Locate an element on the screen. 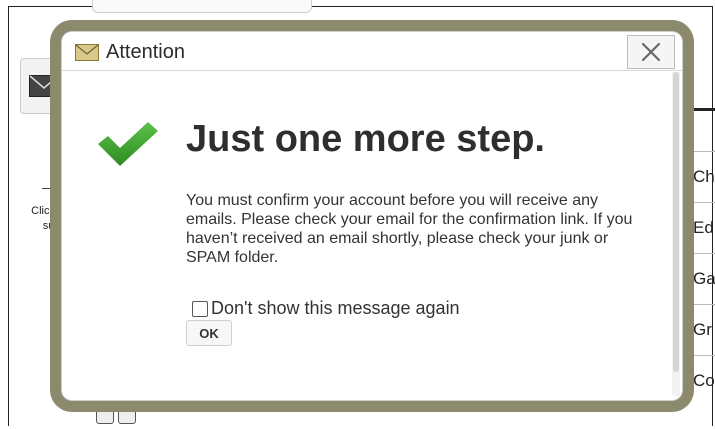  close-icon is located at coordinates (651, 52).